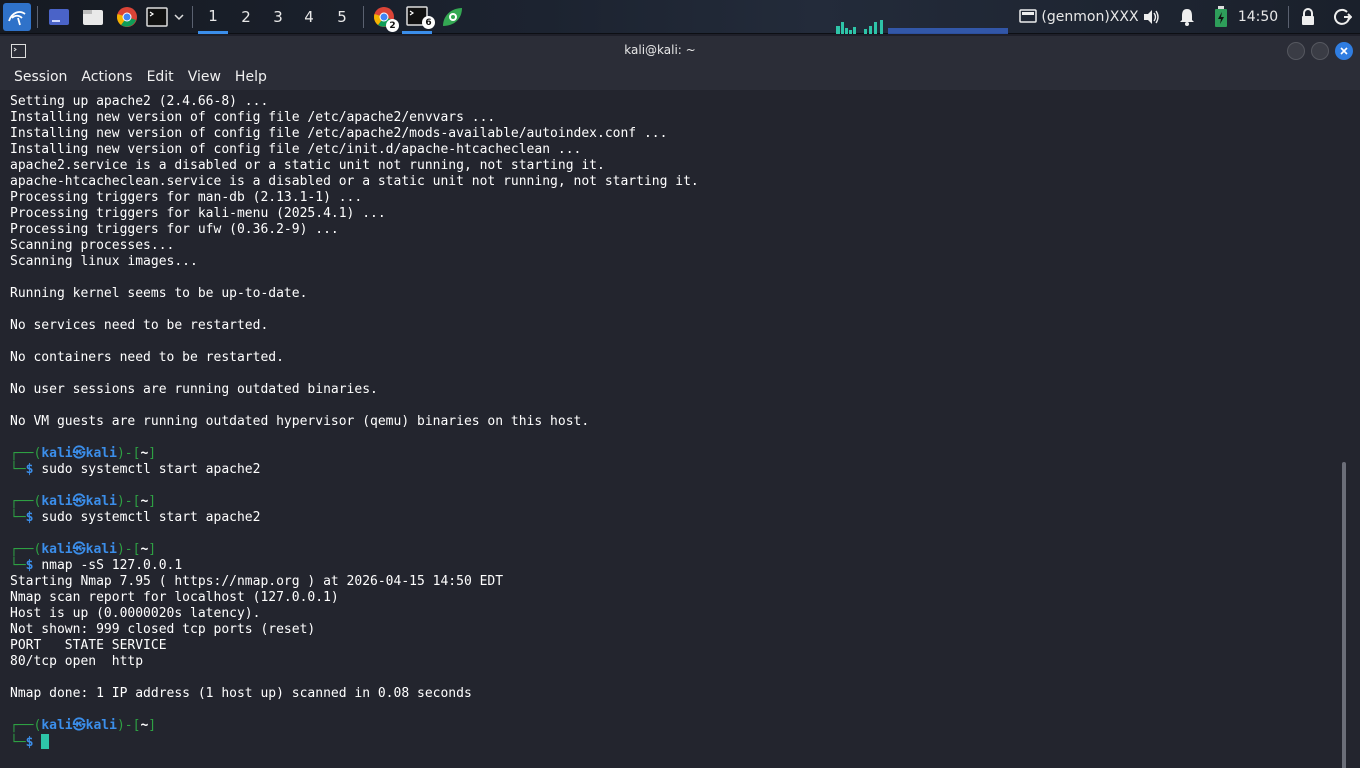 This screenshot has width=1360, height=768. Describe the element at coordinates (135, 517) in the screenshot. I see `command-line-2: └─$ sudo systemctl start apache2` at that location.